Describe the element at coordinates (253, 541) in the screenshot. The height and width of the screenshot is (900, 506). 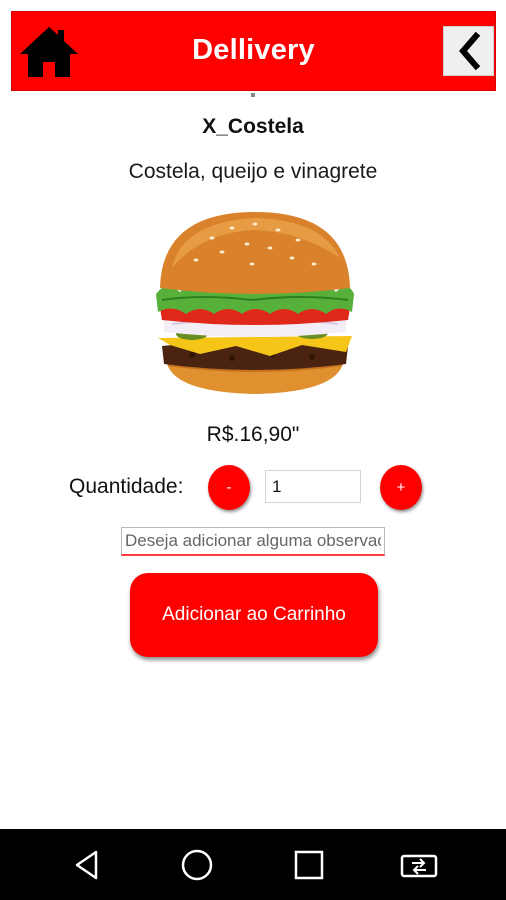
I see `observation-input` at that location.